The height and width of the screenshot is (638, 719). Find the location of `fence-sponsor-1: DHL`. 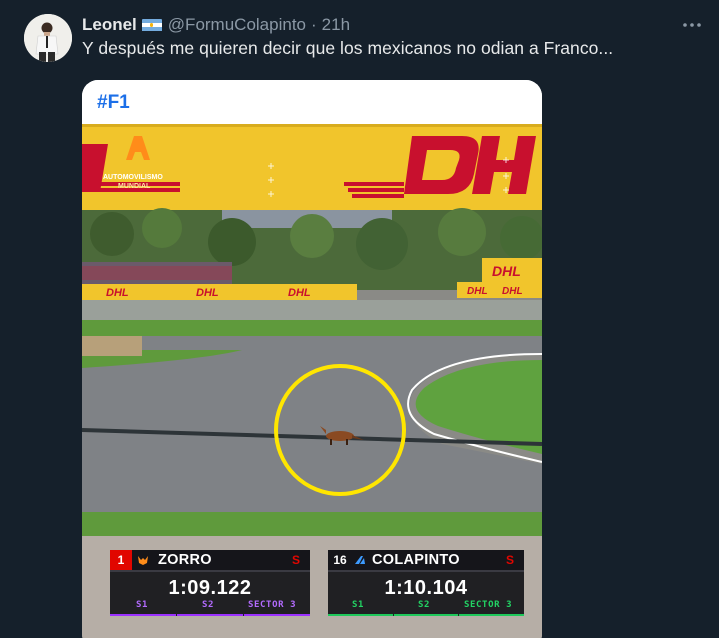

fence-sponsor-1: DHL is located at coordinates (117, 293).